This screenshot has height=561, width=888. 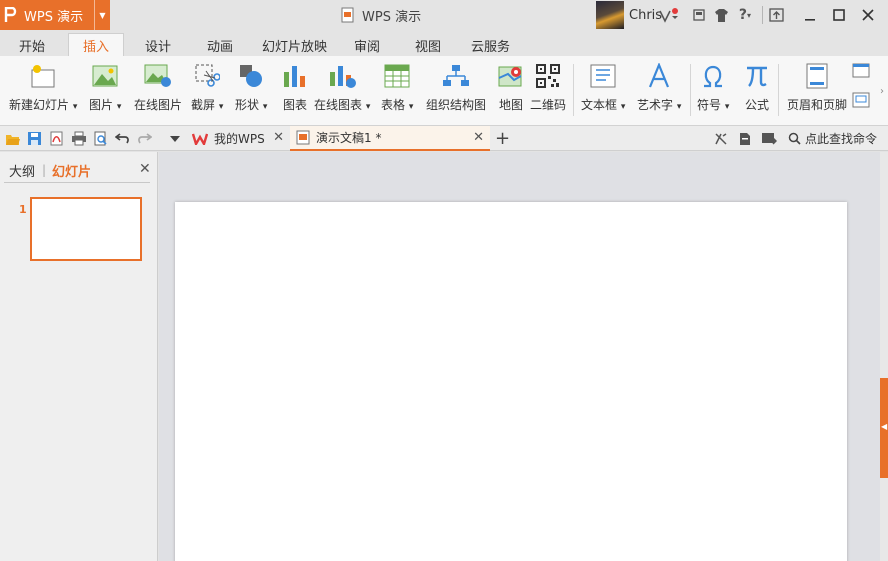 I want to click on save-icon, so click(x=34, y=138).